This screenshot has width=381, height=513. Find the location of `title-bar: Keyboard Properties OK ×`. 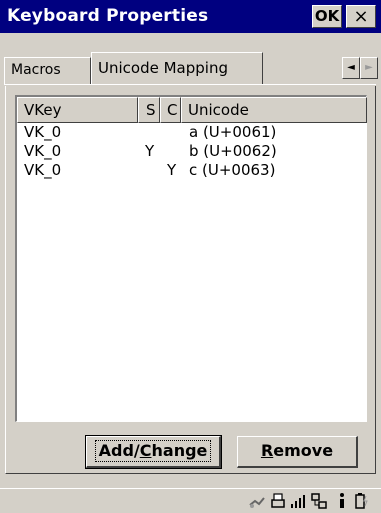

title-bar: Keyboard Properties OK × is located at coordinates (190, 16).